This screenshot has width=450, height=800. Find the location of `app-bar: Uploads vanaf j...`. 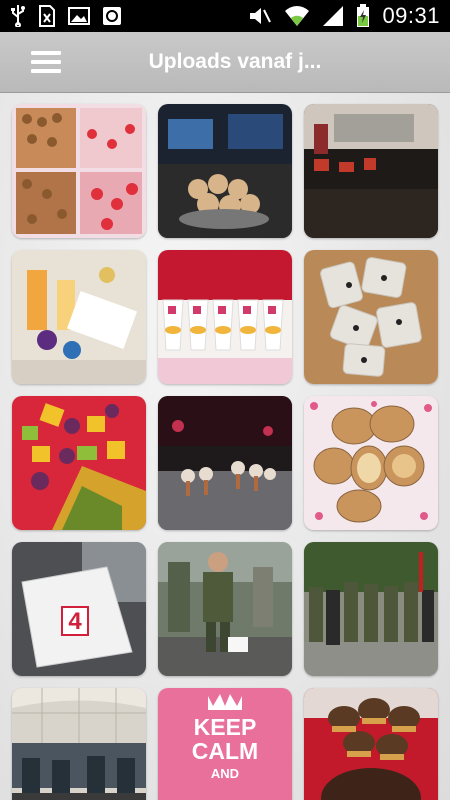

app-bar: Uploads vanaf j... is located at coordinates (225, 62).